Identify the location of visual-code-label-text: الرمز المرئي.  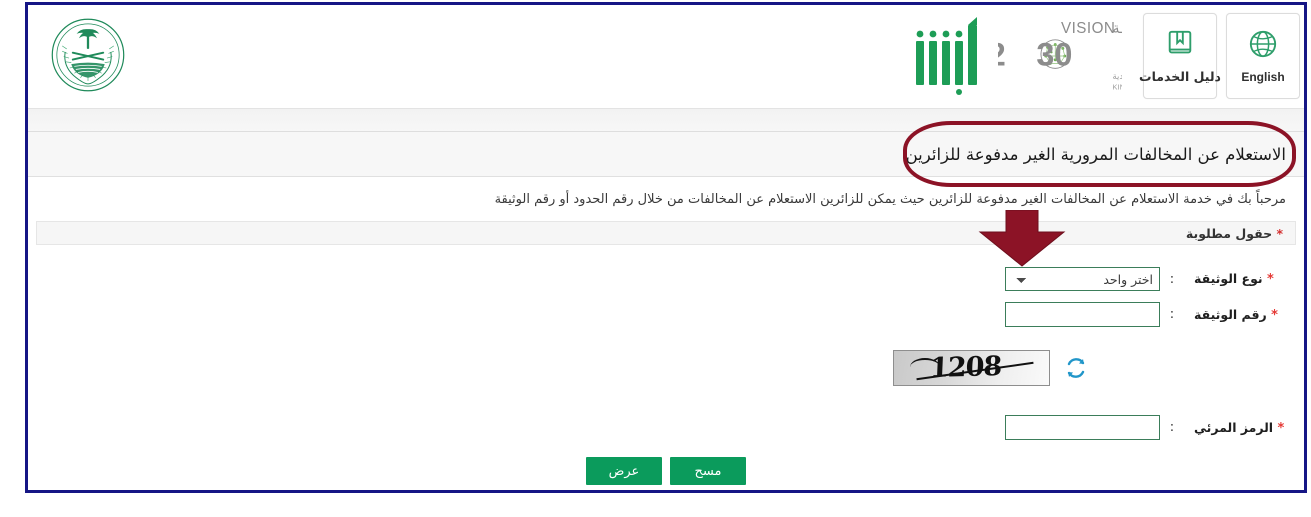
(1234, 427).